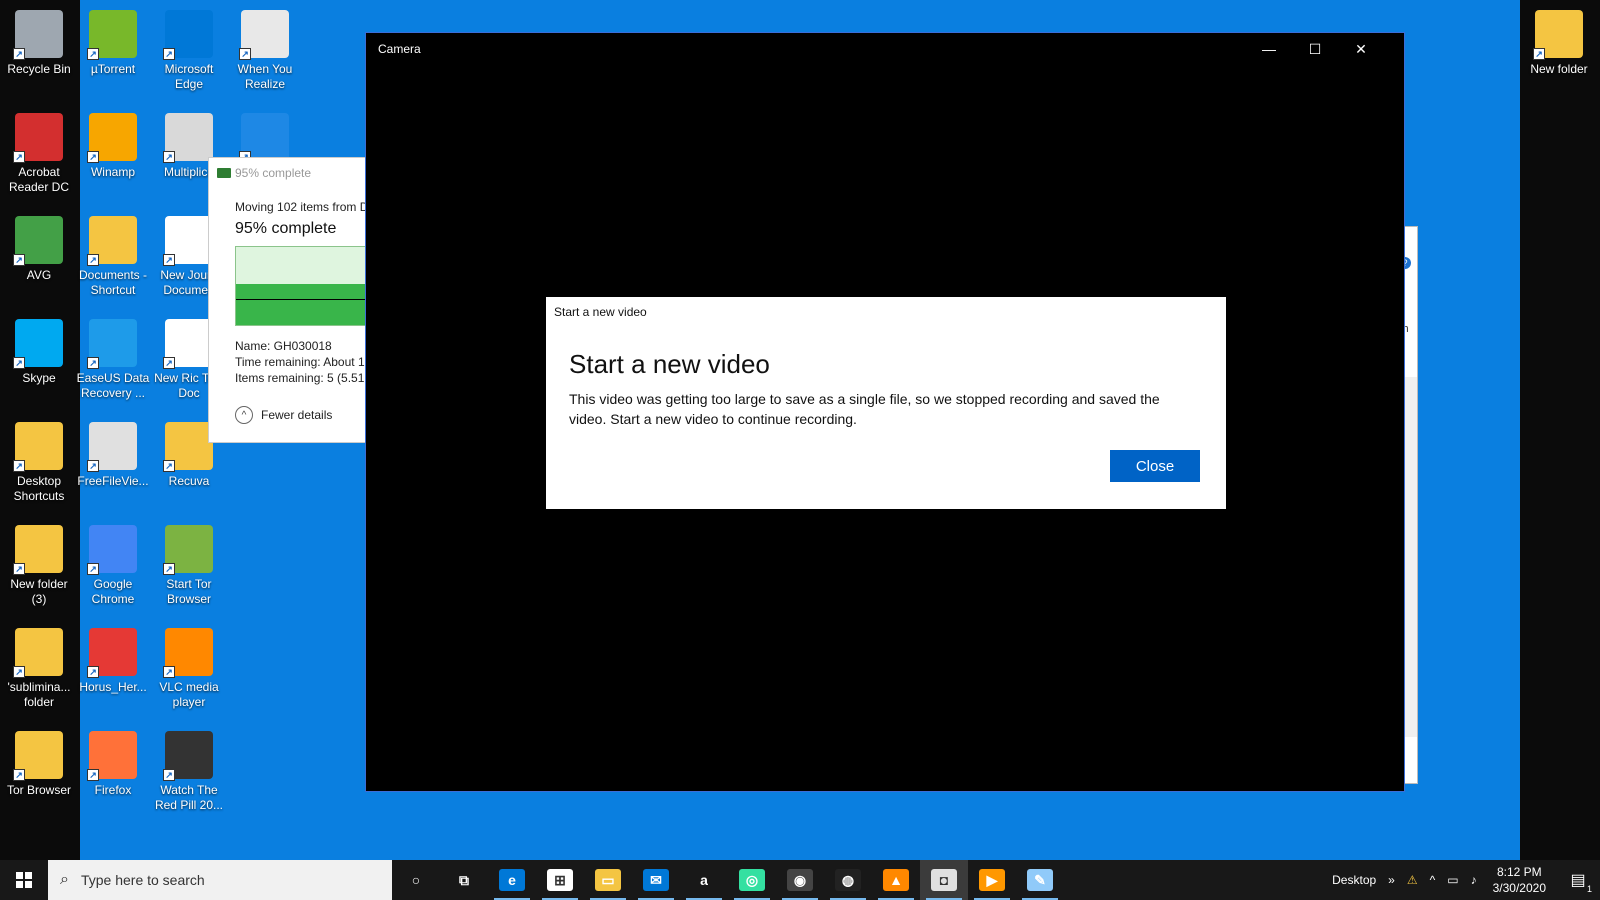  I want to click on desktop-icon-label: Documents - Shortcut, so click(113, 282).